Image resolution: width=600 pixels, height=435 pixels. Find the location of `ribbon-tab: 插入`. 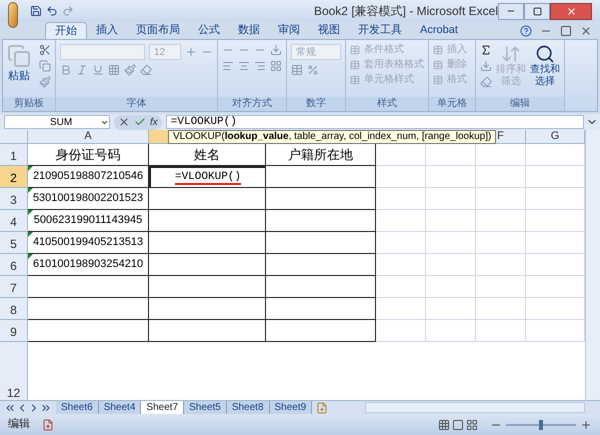

ribbon-tab: 插入 is located at coordinates (107, 30).